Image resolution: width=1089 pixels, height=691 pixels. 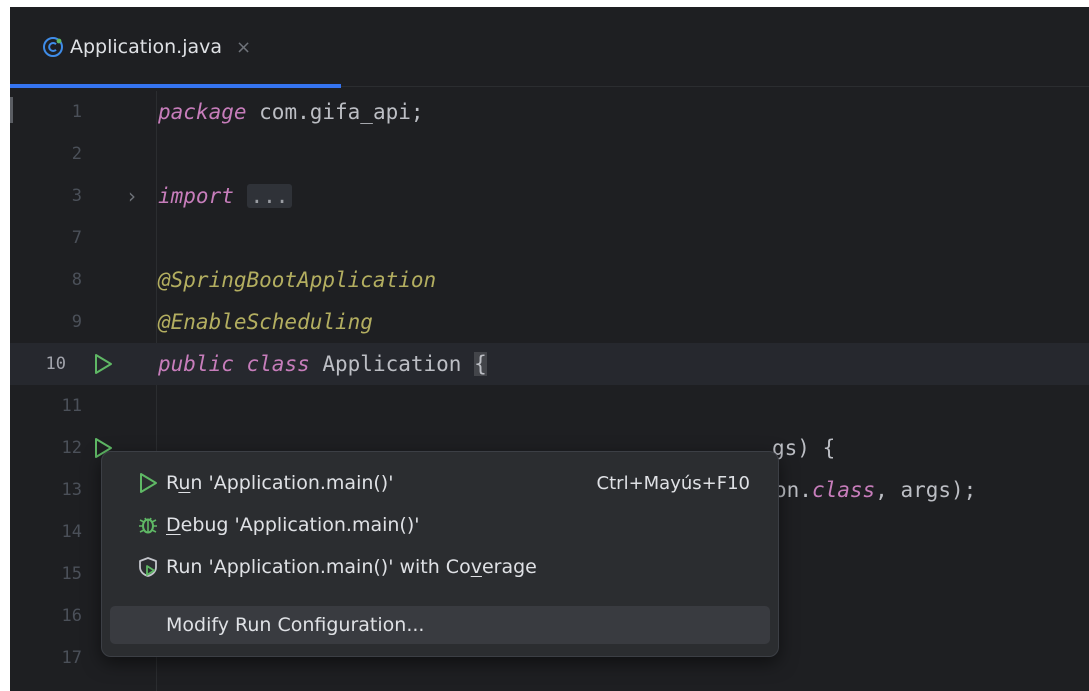 What do you see at coordinates (148, 567) in the screenshot?
I see `coverage-icon` at bounding box center [148, 567].